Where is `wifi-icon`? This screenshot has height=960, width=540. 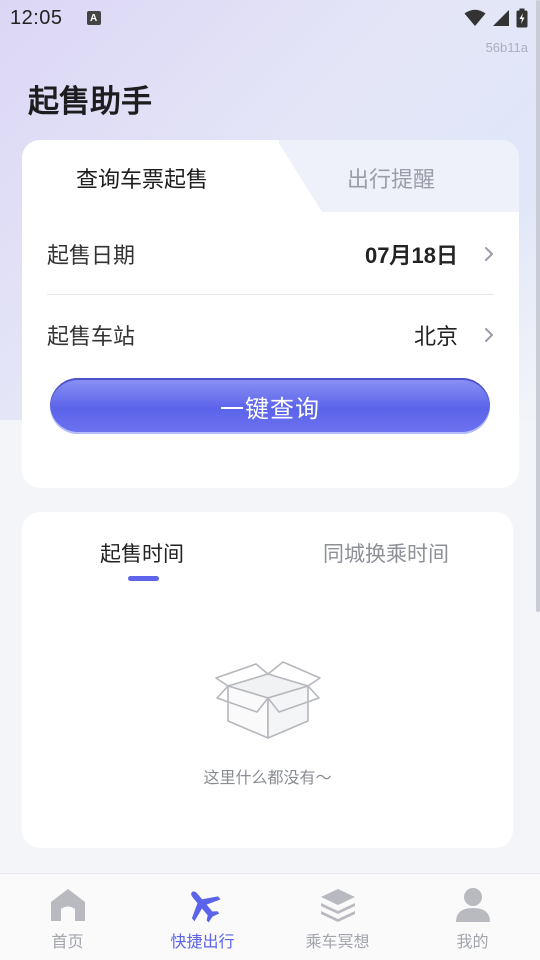
wifi-icon is located at coordinates (475, 17).